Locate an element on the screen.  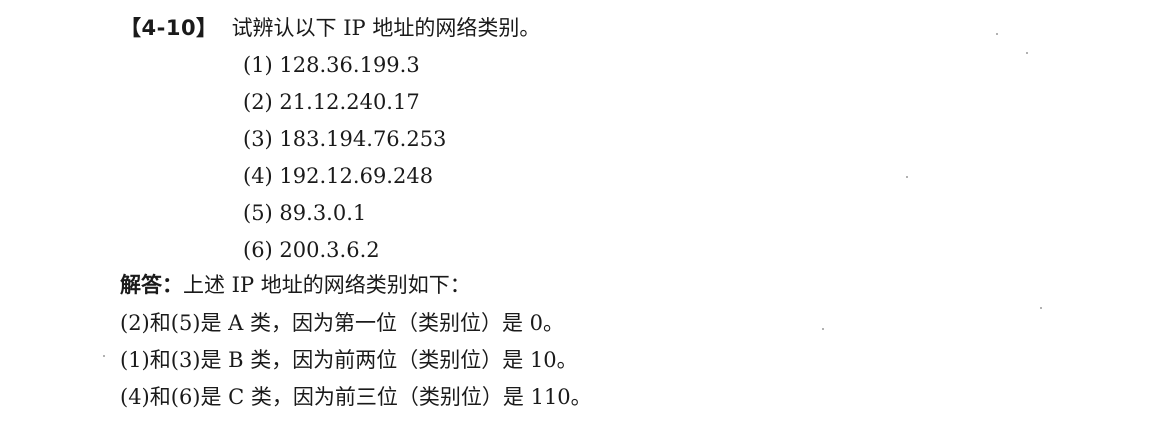
answer-line-3: (4)和(6)是 C 类，因为前三位（类别位）是 110。 is located at coordinates (356, 397).